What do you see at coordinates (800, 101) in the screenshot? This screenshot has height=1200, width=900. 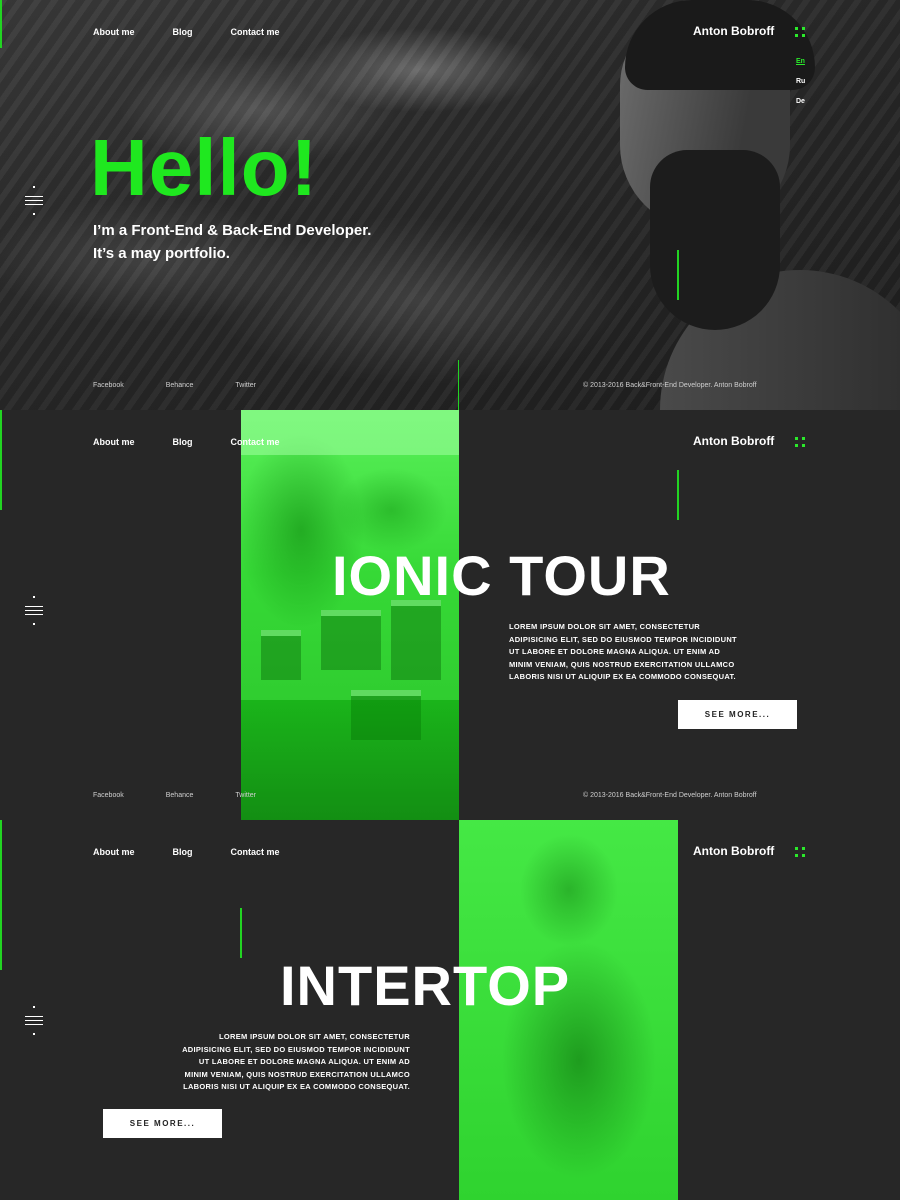 I see `lang-de: De` at bounding box center [800, 101].